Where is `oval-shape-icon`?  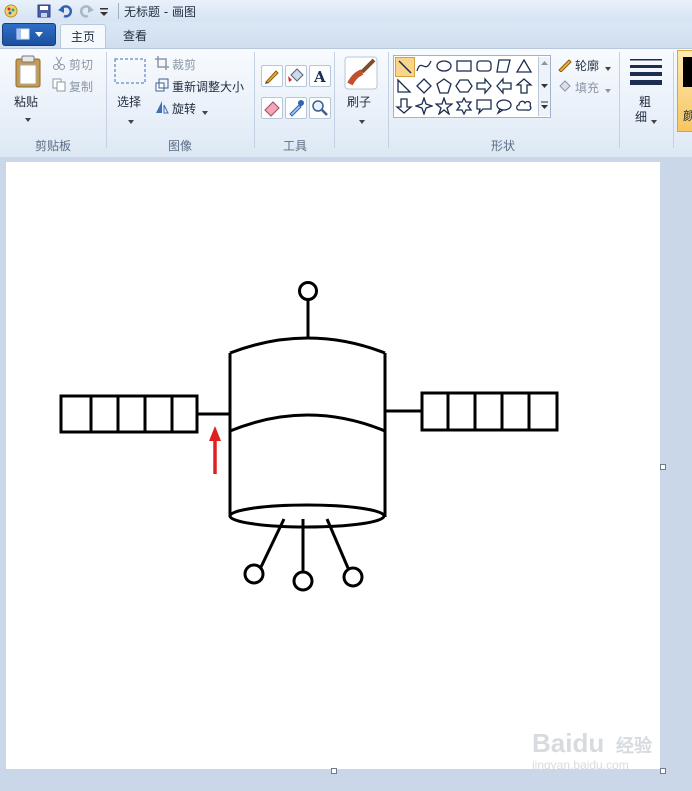
oval-shape-icon is located at coordinates (444, 66).